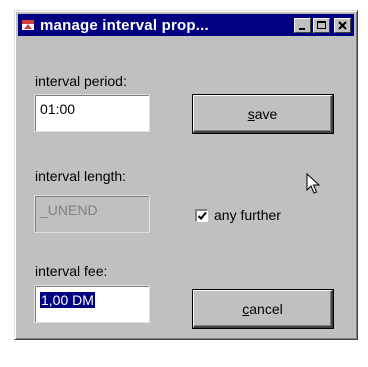  What do you see at coordinates (266, 308) in the screenshot?
I see `cancel-label: ancel` at bounding box center [266, 308].